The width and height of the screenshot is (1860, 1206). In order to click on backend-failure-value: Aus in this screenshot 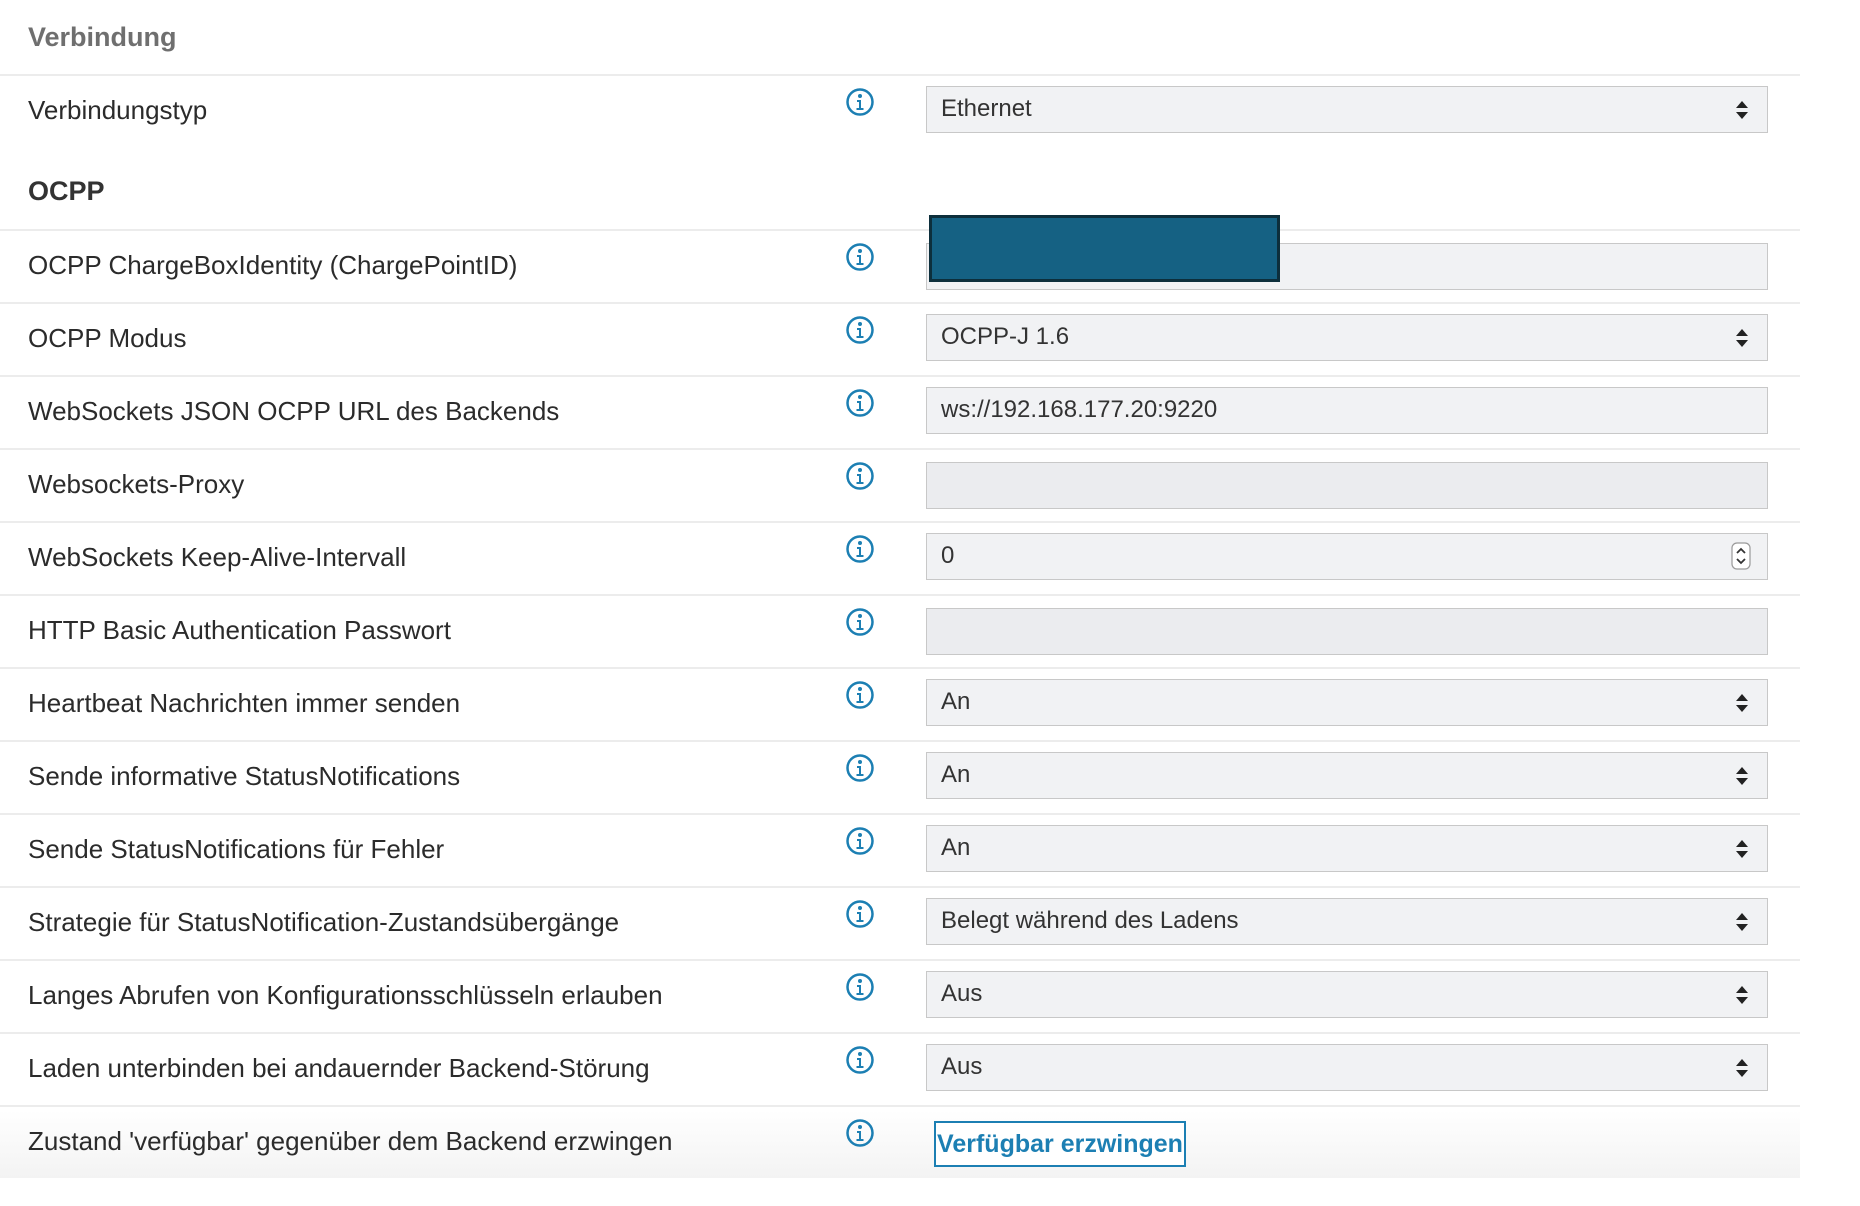, I will do `click(962, 1066)`.